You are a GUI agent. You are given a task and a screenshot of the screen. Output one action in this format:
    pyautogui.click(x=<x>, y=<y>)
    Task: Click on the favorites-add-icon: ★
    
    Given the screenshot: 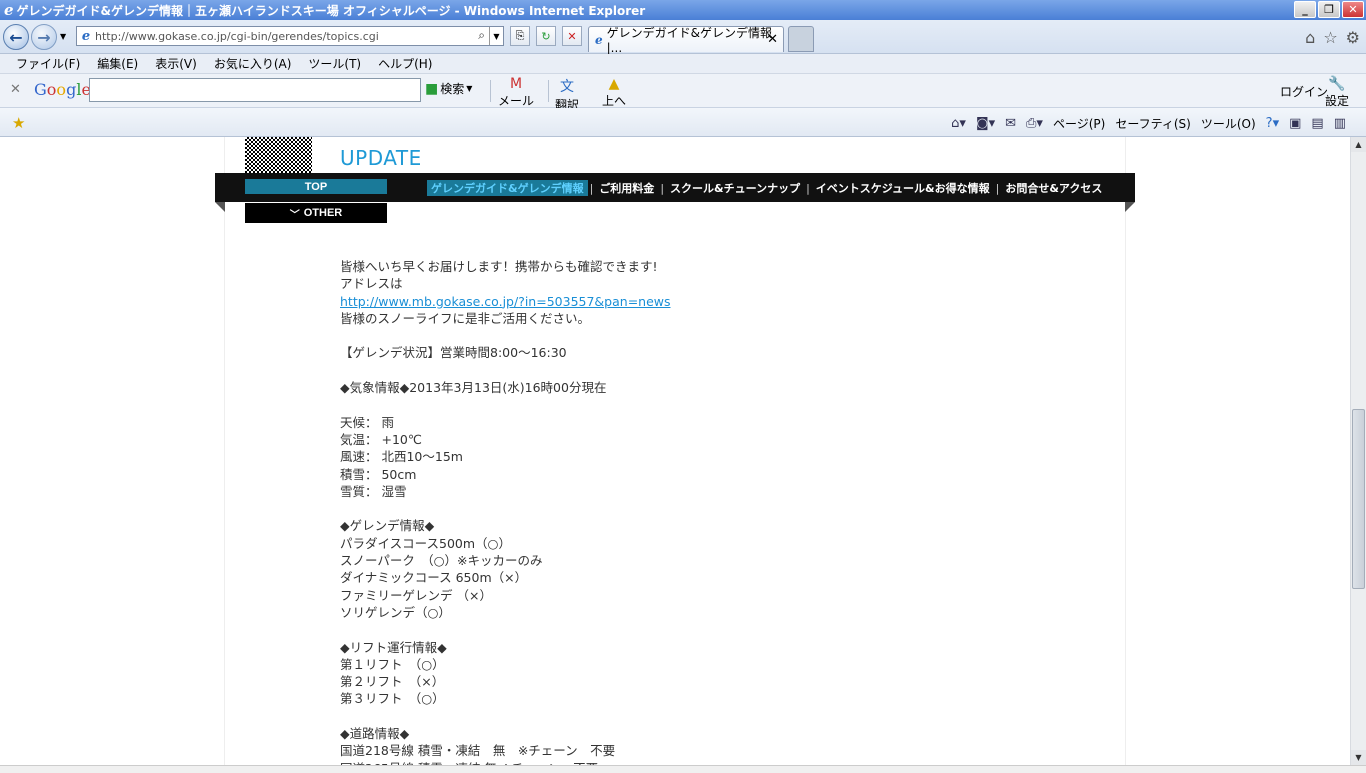 What is the action you would take?
    pyautogui.click(x=18, y=123)
    